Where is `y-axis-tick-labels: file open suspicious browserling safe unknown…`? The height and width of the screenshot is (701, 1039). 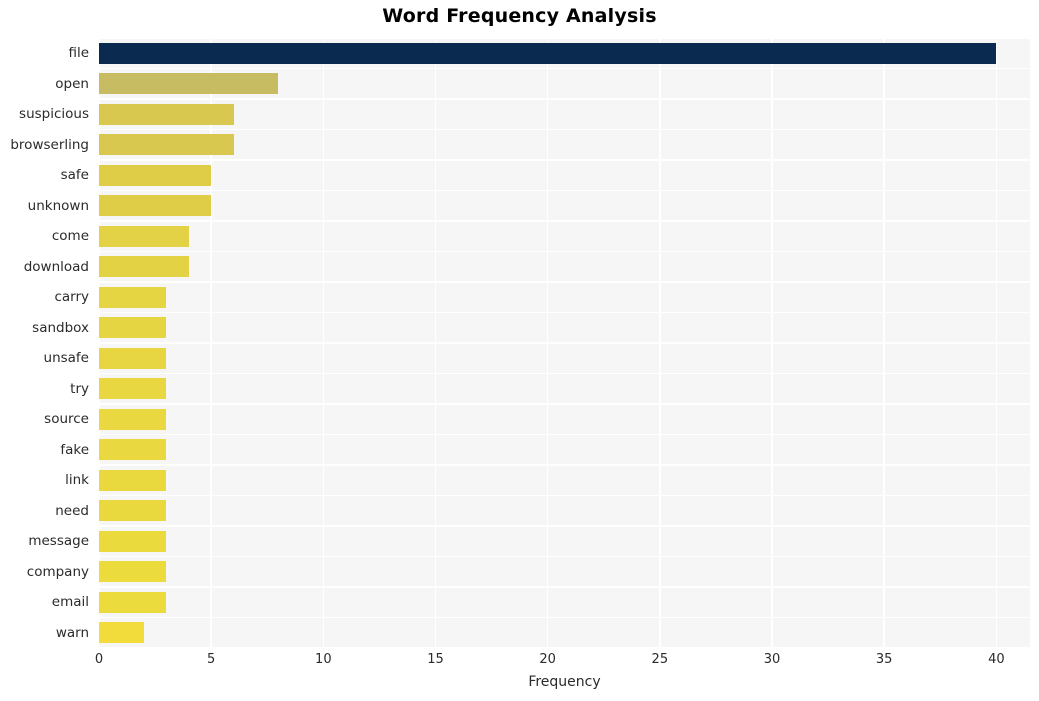 y-axis-tick-labels: file open suspicious browserling safe unknown… is located at coordinates (47, 343).